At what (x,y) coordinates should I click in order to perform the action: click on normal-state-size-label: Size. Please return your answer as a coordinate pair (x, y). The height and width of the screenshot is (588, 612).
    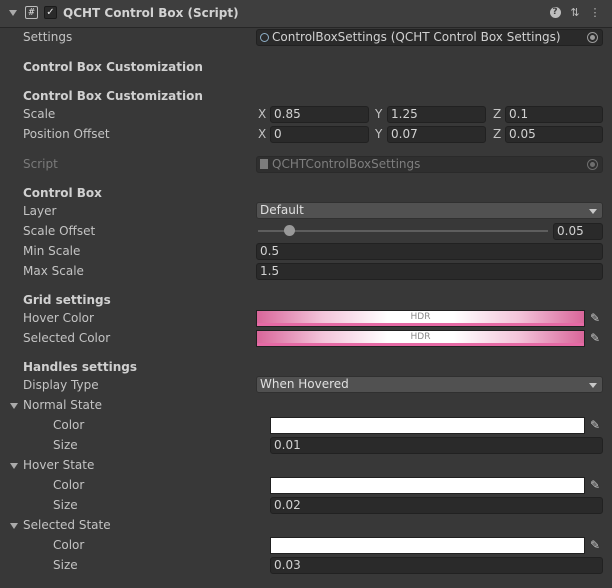
    Looking at the image, I should click on (65, 445).